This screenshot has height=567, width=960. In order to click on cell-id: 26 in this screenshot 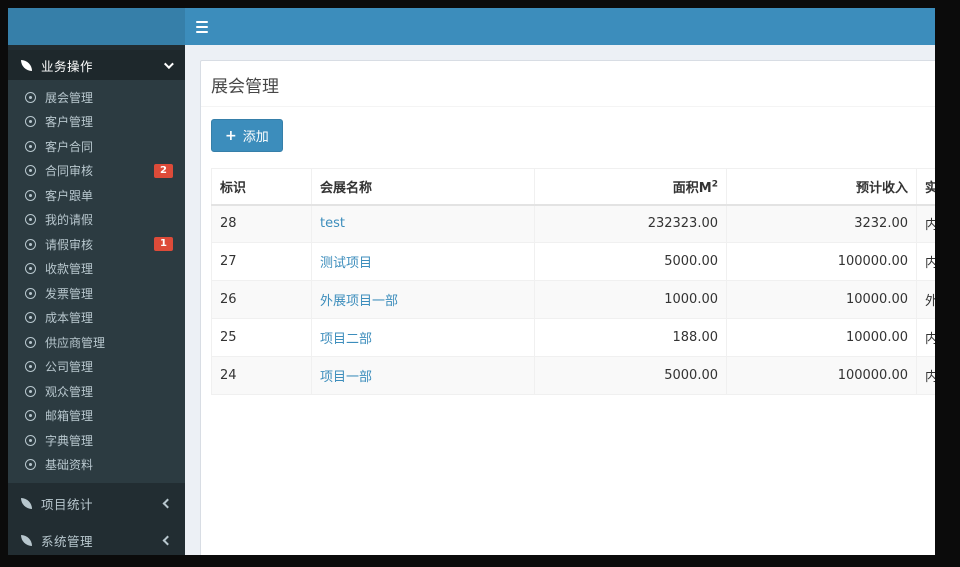, I will do `click(261, 299)`.